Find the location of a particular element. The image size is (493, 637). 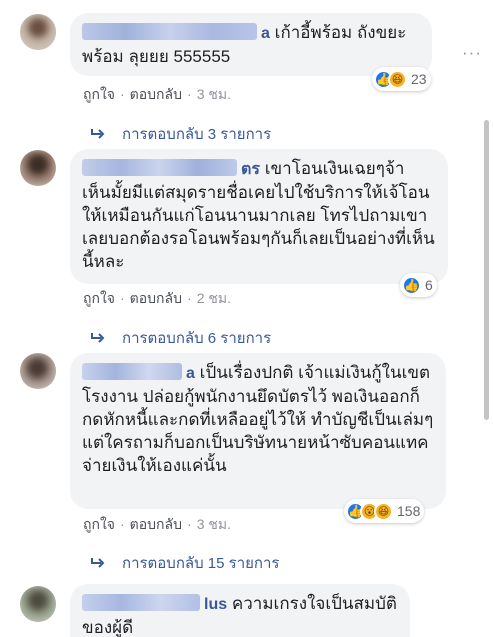

like-icon: 👍 is located at coordinates (411, 285).